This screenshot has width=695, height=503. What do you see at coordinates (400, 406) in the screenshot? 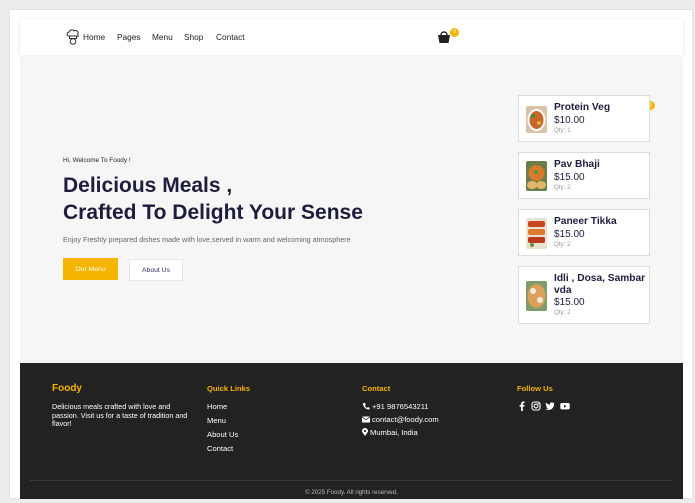
I see `contact-phone-text: +91 9876543211` at bounding box center [400, 406].